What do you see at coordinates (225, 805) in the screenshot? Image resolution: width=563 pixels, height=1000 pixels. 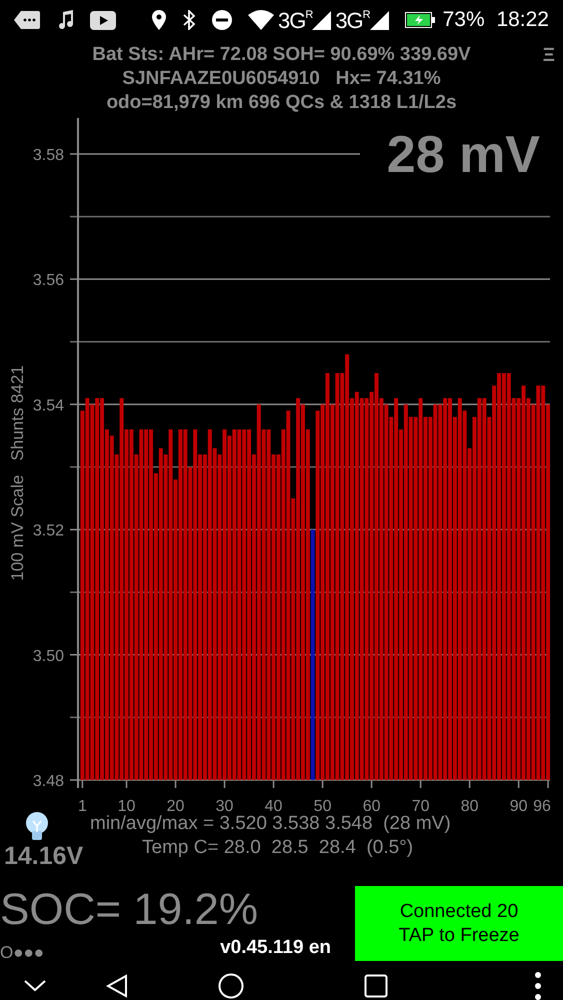 I see `x-axis-label: 30` at bounding box center [225, 805].